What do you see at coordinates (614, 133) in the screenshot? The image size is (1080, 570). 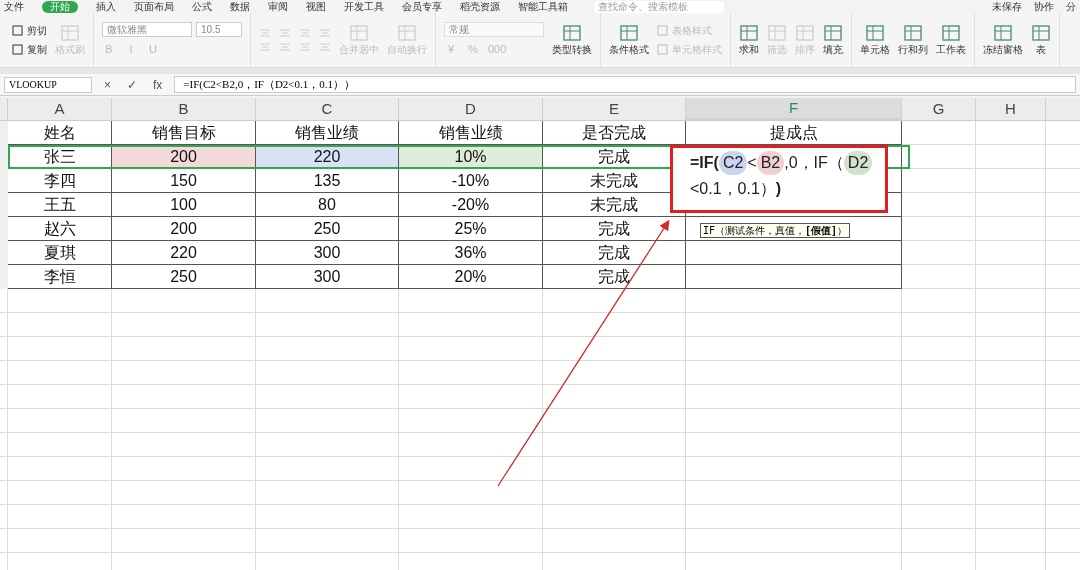 I see `table-cell: 是否完成` at bounding box center [614, 133].